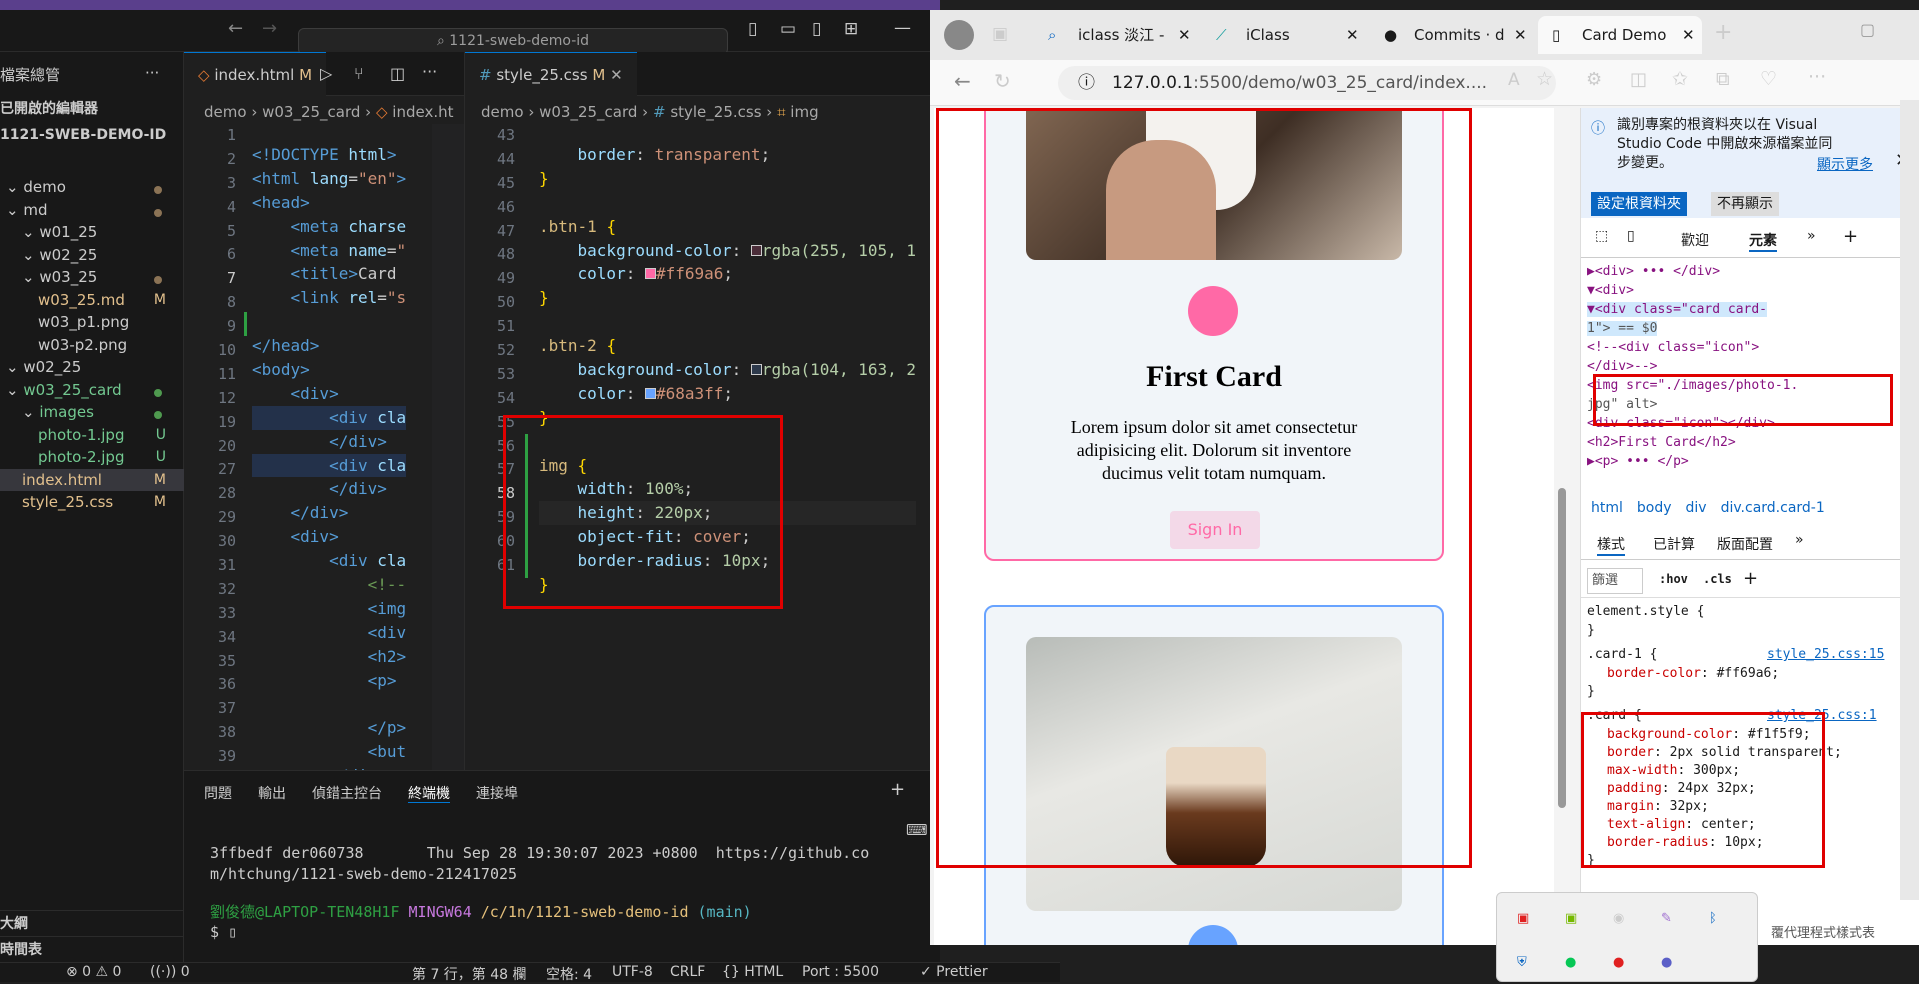 Image resolution: width=1919 pixels, height=984 pixels. Describe the element at coordinates (255, 74) in the screenshot. I see `tab-index-html: ◇ index.html M` at that location.